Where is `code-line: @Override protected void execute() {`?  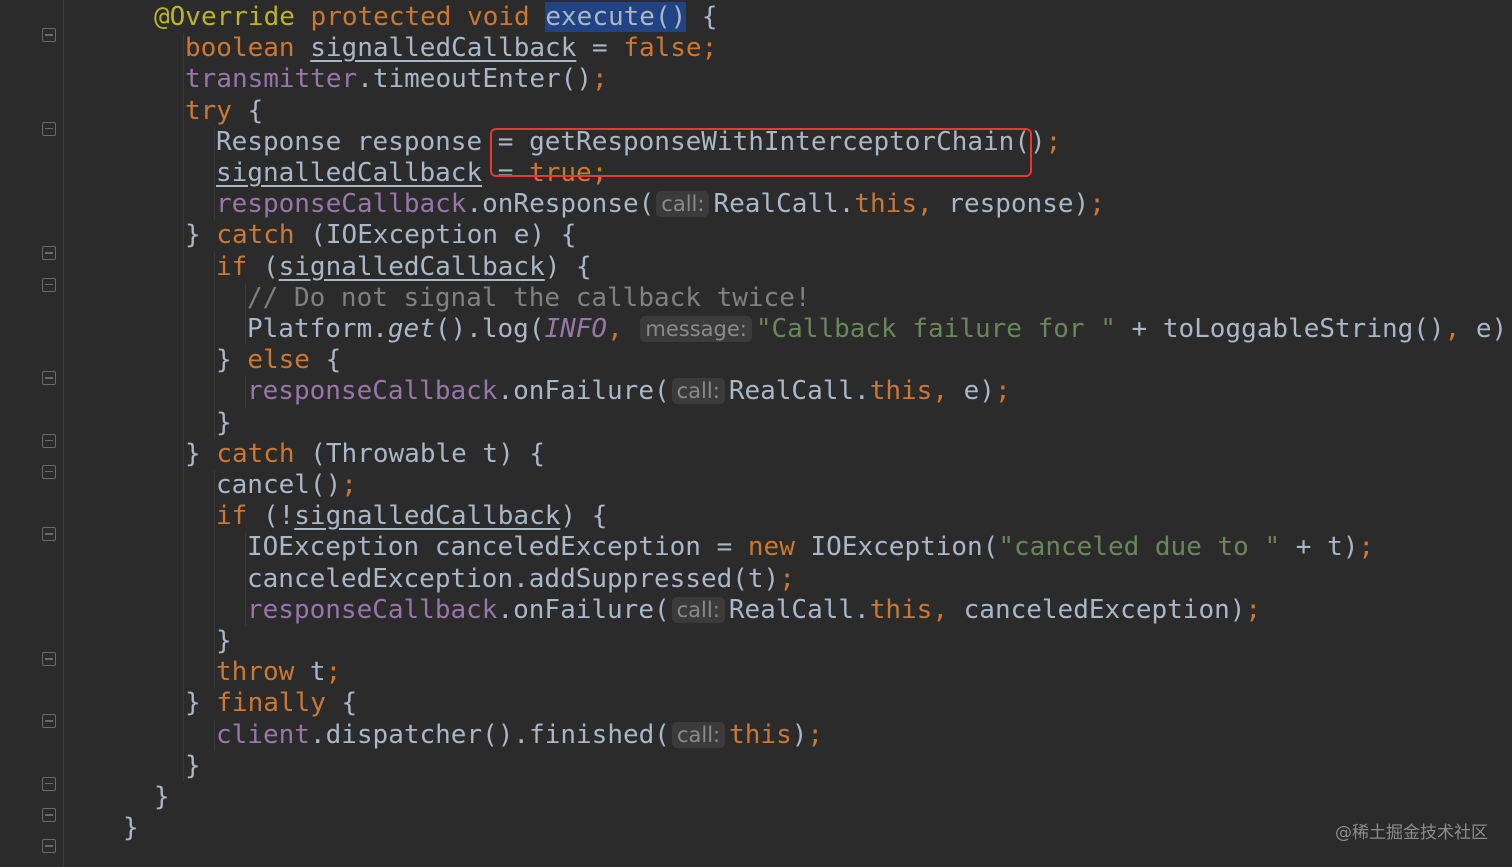 code-line: @Override protected void execute() { is located at coordinates (436, 17).